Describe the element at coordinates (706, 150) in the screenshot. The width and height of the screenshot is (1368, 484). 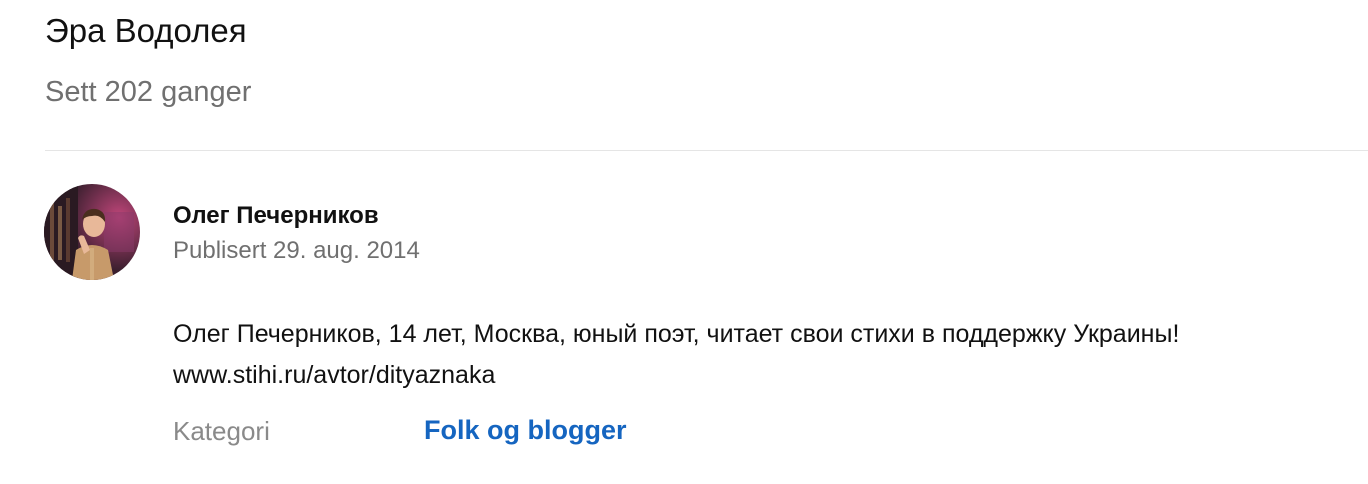
I see `divider` at that location.